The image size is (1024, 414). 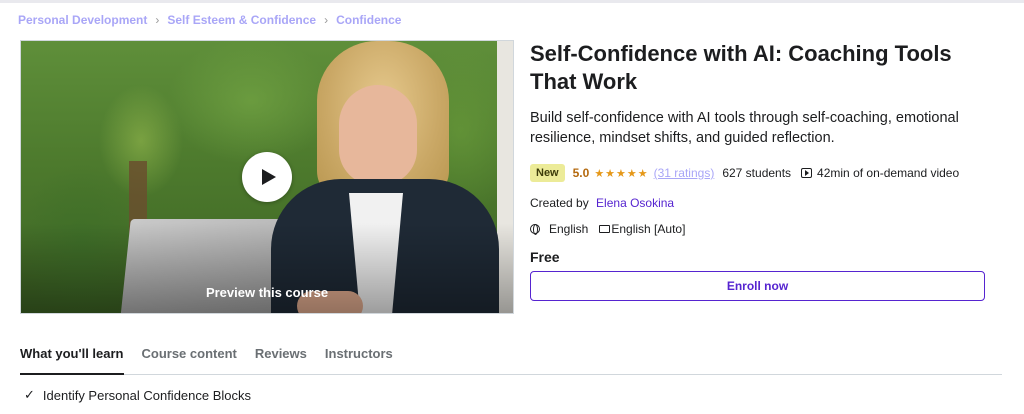 What do you see at coordinates (569, 229) in the screenshot?
I see `language-label: English` at bounding box center [569, 229].